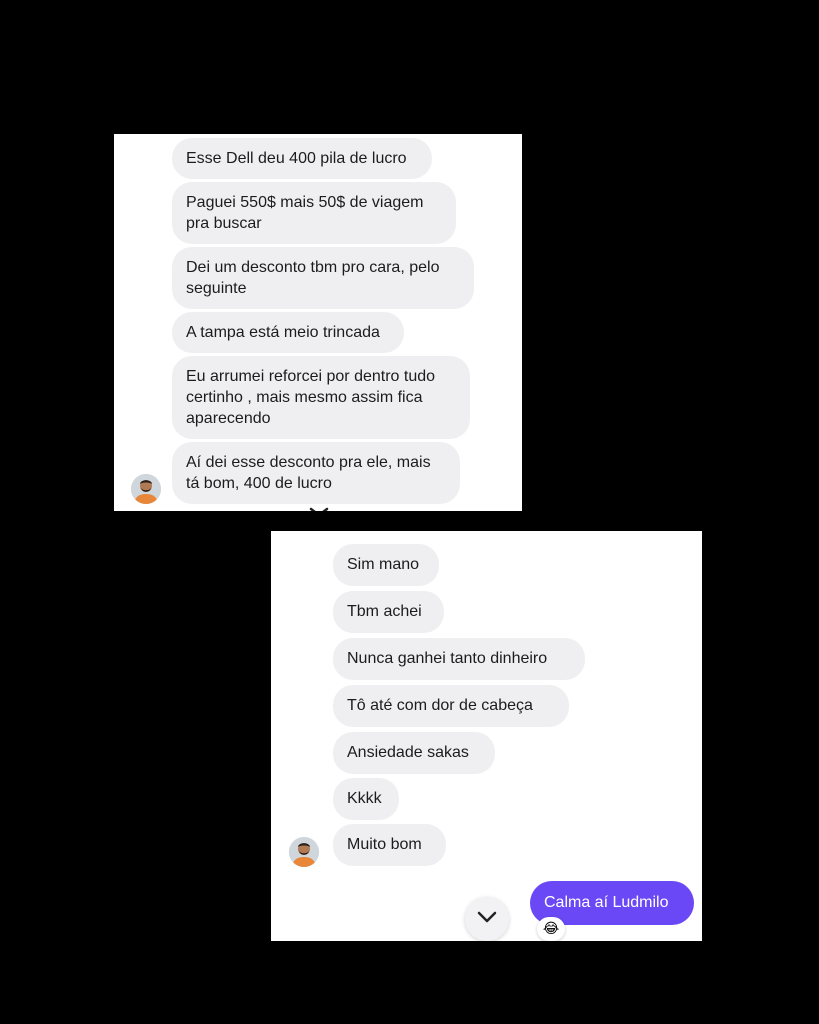  Describe the element at coordinates (216, 288) in the screenshot. I see `message-text: seguinte` at that location.